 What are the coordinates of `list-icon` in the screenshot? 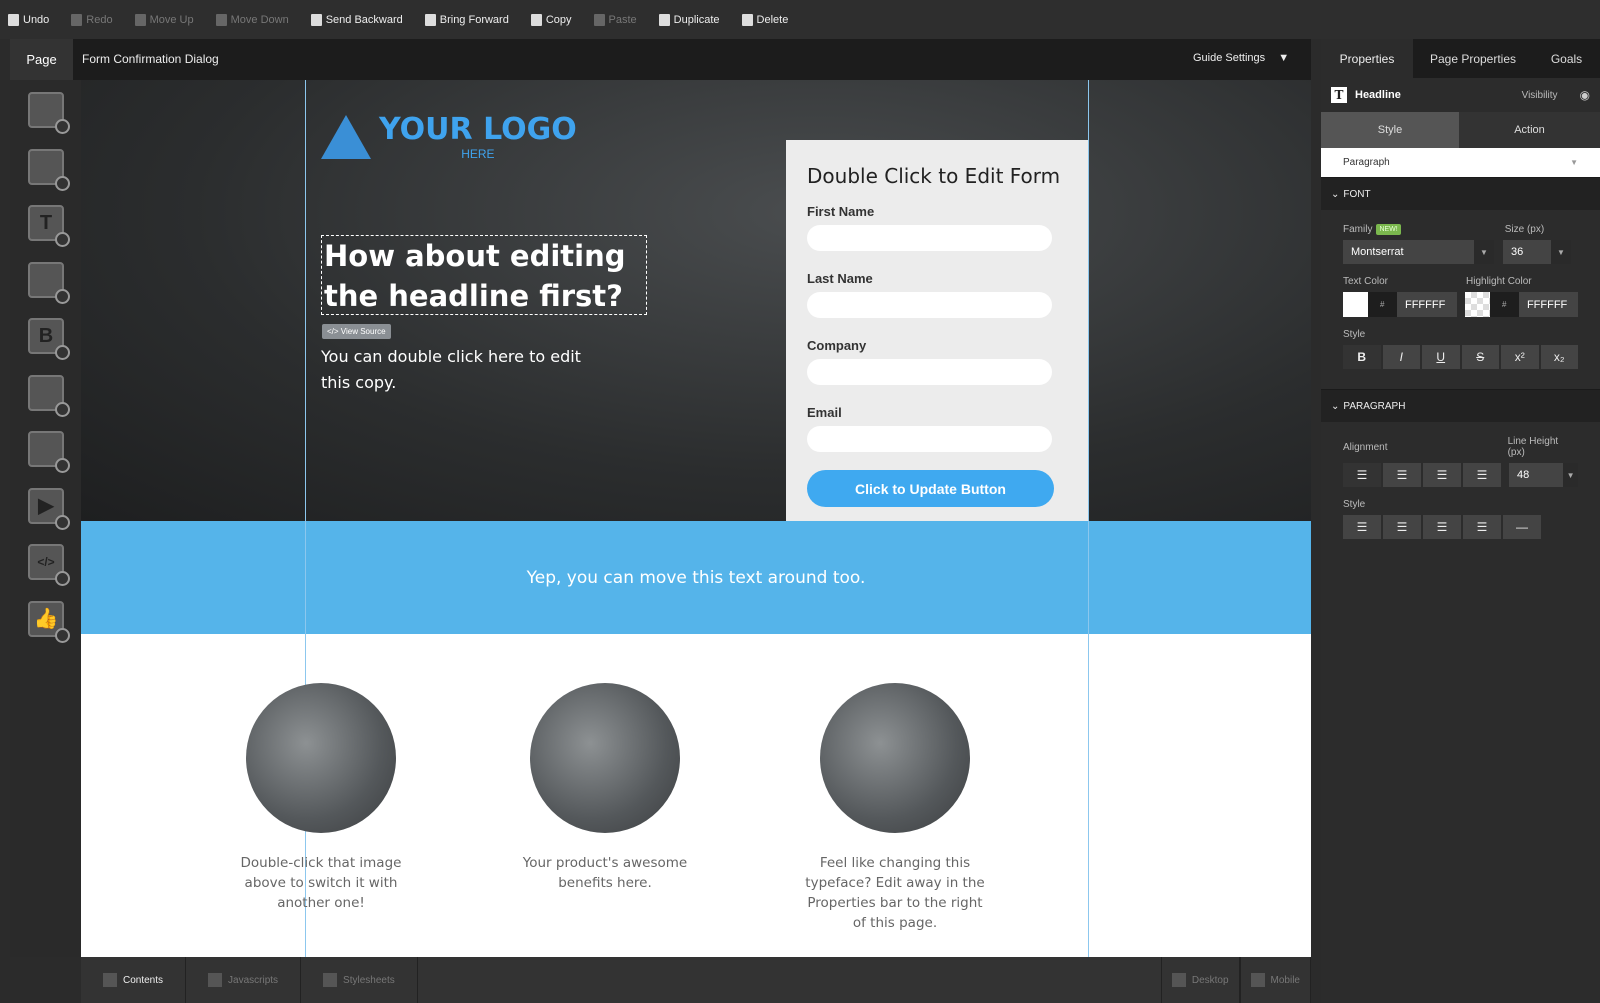 It's located at (49, 452).